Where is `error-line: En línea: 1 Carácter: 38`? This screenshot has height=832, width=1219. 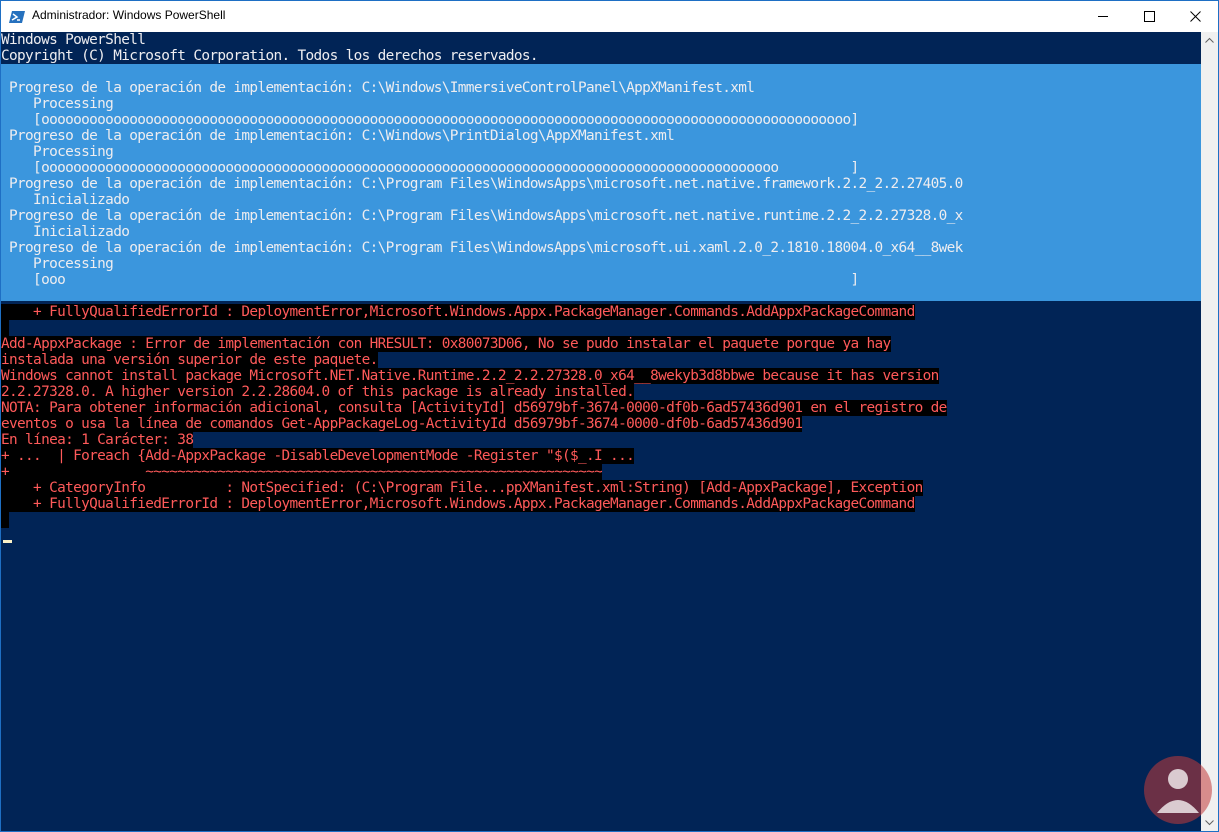 error-line: En línea: 1 Carácter: 38 is located at coordinates (97, 440).